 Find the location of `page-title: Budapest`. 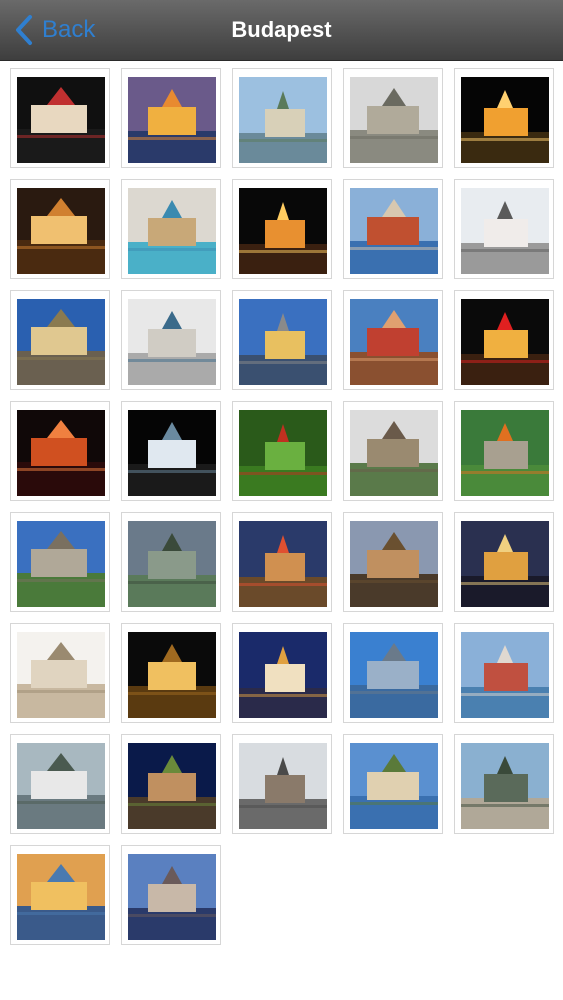

page-title: Budapest is located at coordinates (281, 29).